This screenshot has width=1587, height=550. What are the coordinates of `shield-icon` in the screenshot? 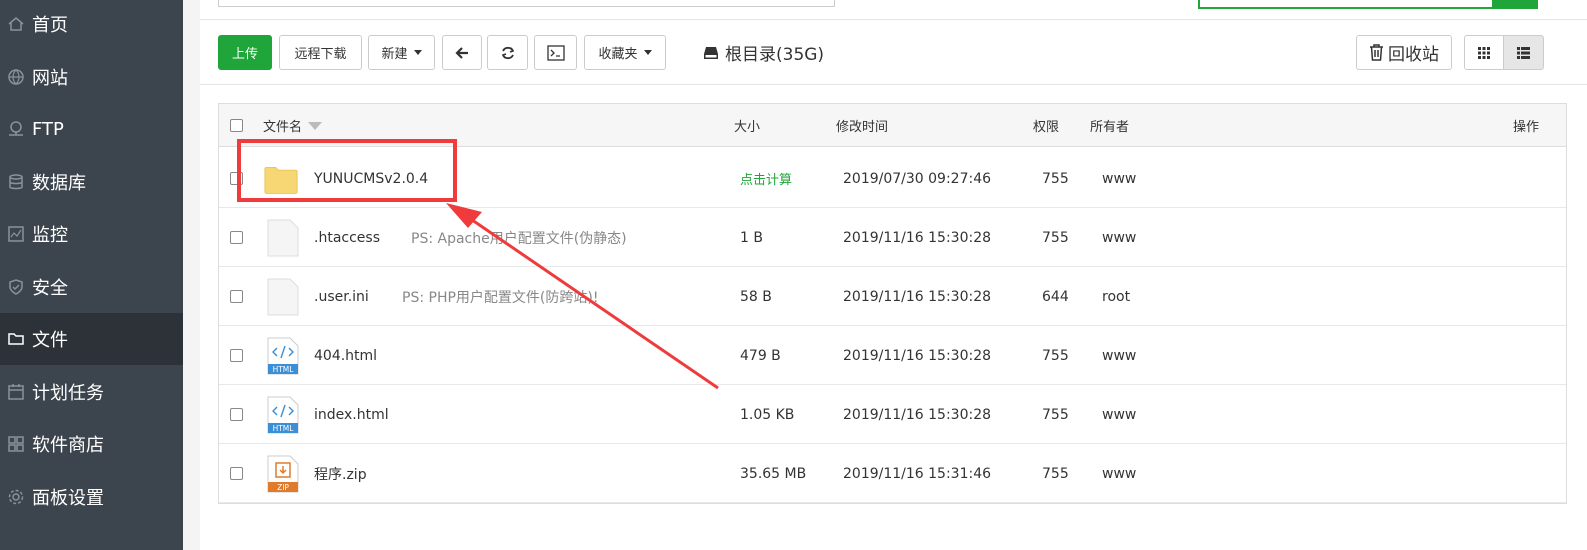 It's located at (16, 287).